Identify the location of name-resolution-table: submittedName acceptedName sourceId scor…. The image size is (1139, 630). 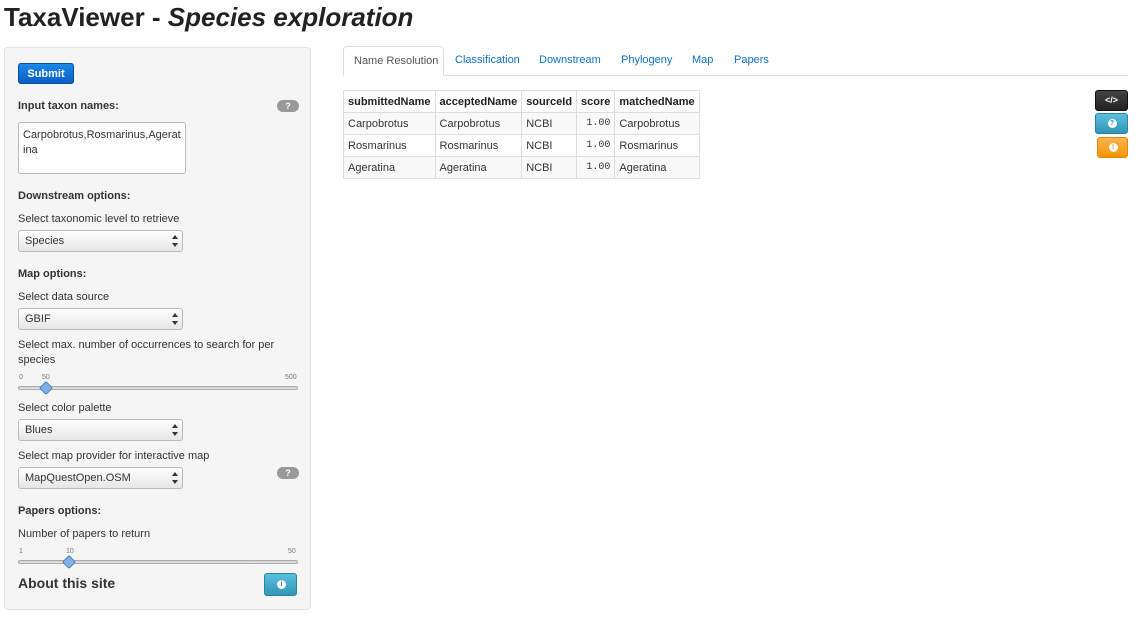
(521, 134).